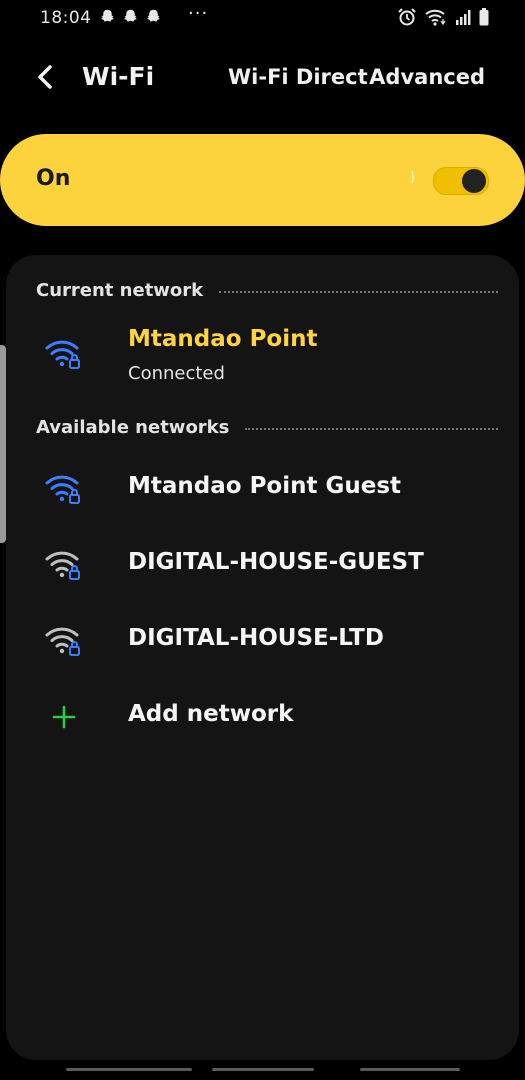  I want to click on navigation-bar, so click(262, 1070).